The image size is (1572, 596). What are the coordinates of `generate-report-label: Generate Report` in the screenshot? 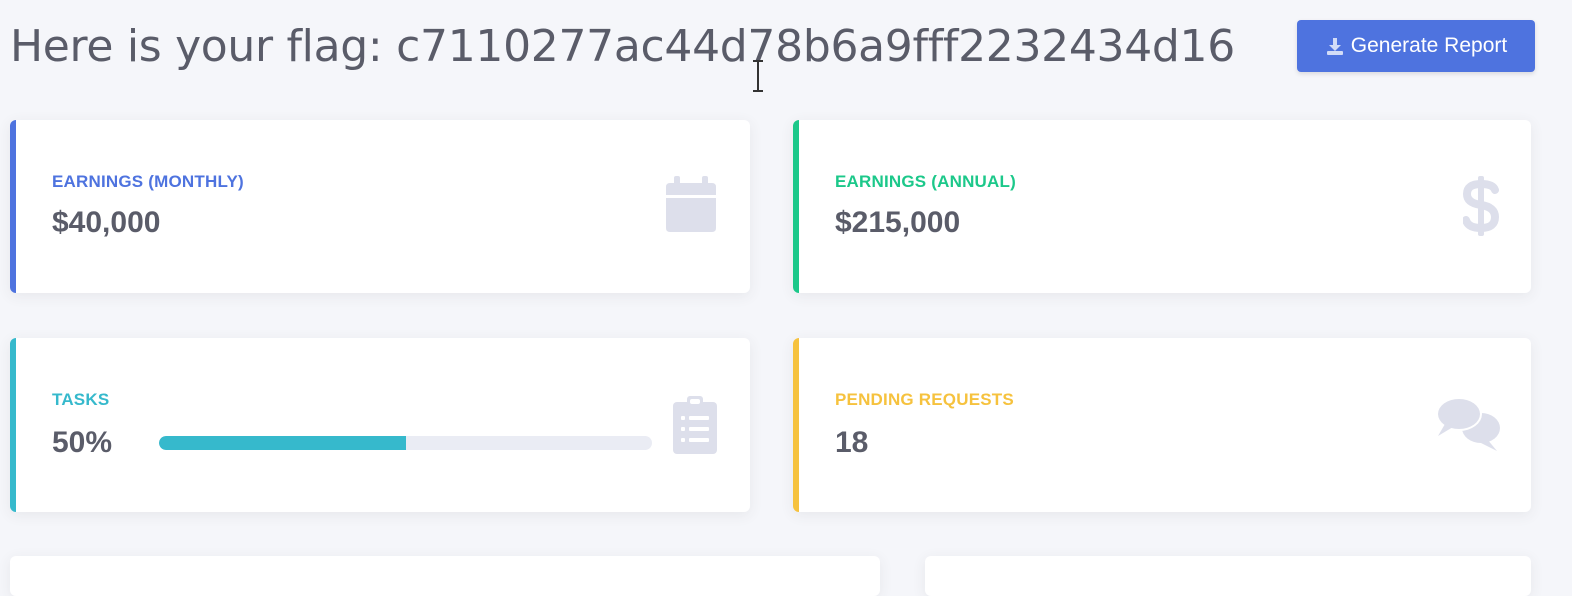 It's located at (1429, 45).